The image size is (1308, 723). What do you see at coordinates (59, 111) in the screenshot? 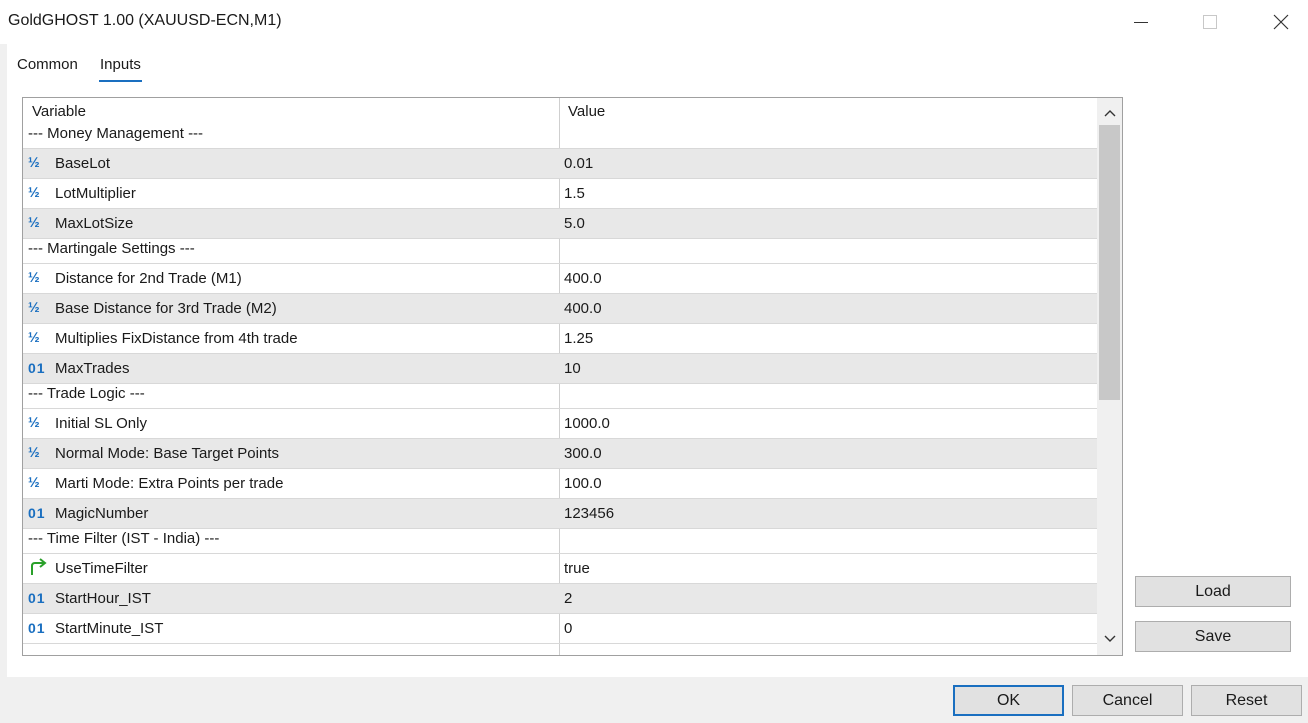
I see `header-variable: Variable` at bounding box center [59, 111].